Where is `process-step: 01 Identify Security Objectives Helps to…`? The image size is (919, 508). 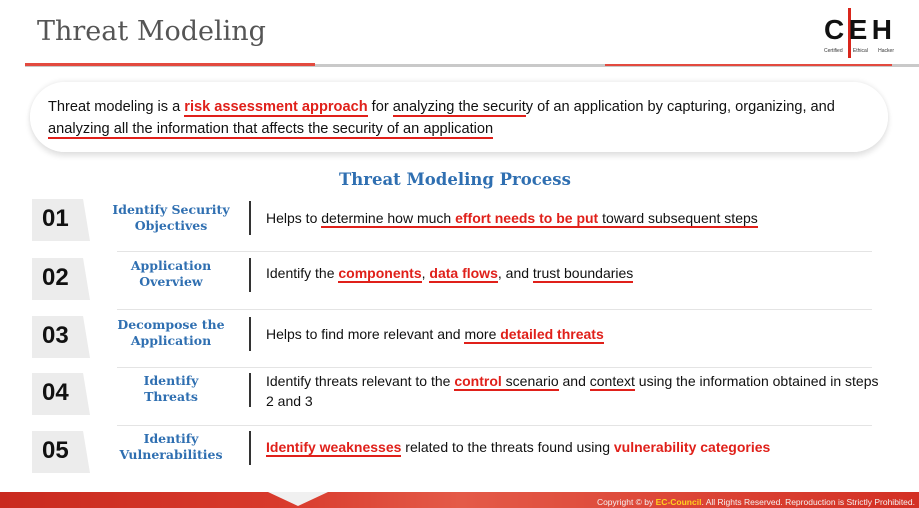 process-step: 01 Identify Security Objectives Helps to… is located at coordinates (459, 225).